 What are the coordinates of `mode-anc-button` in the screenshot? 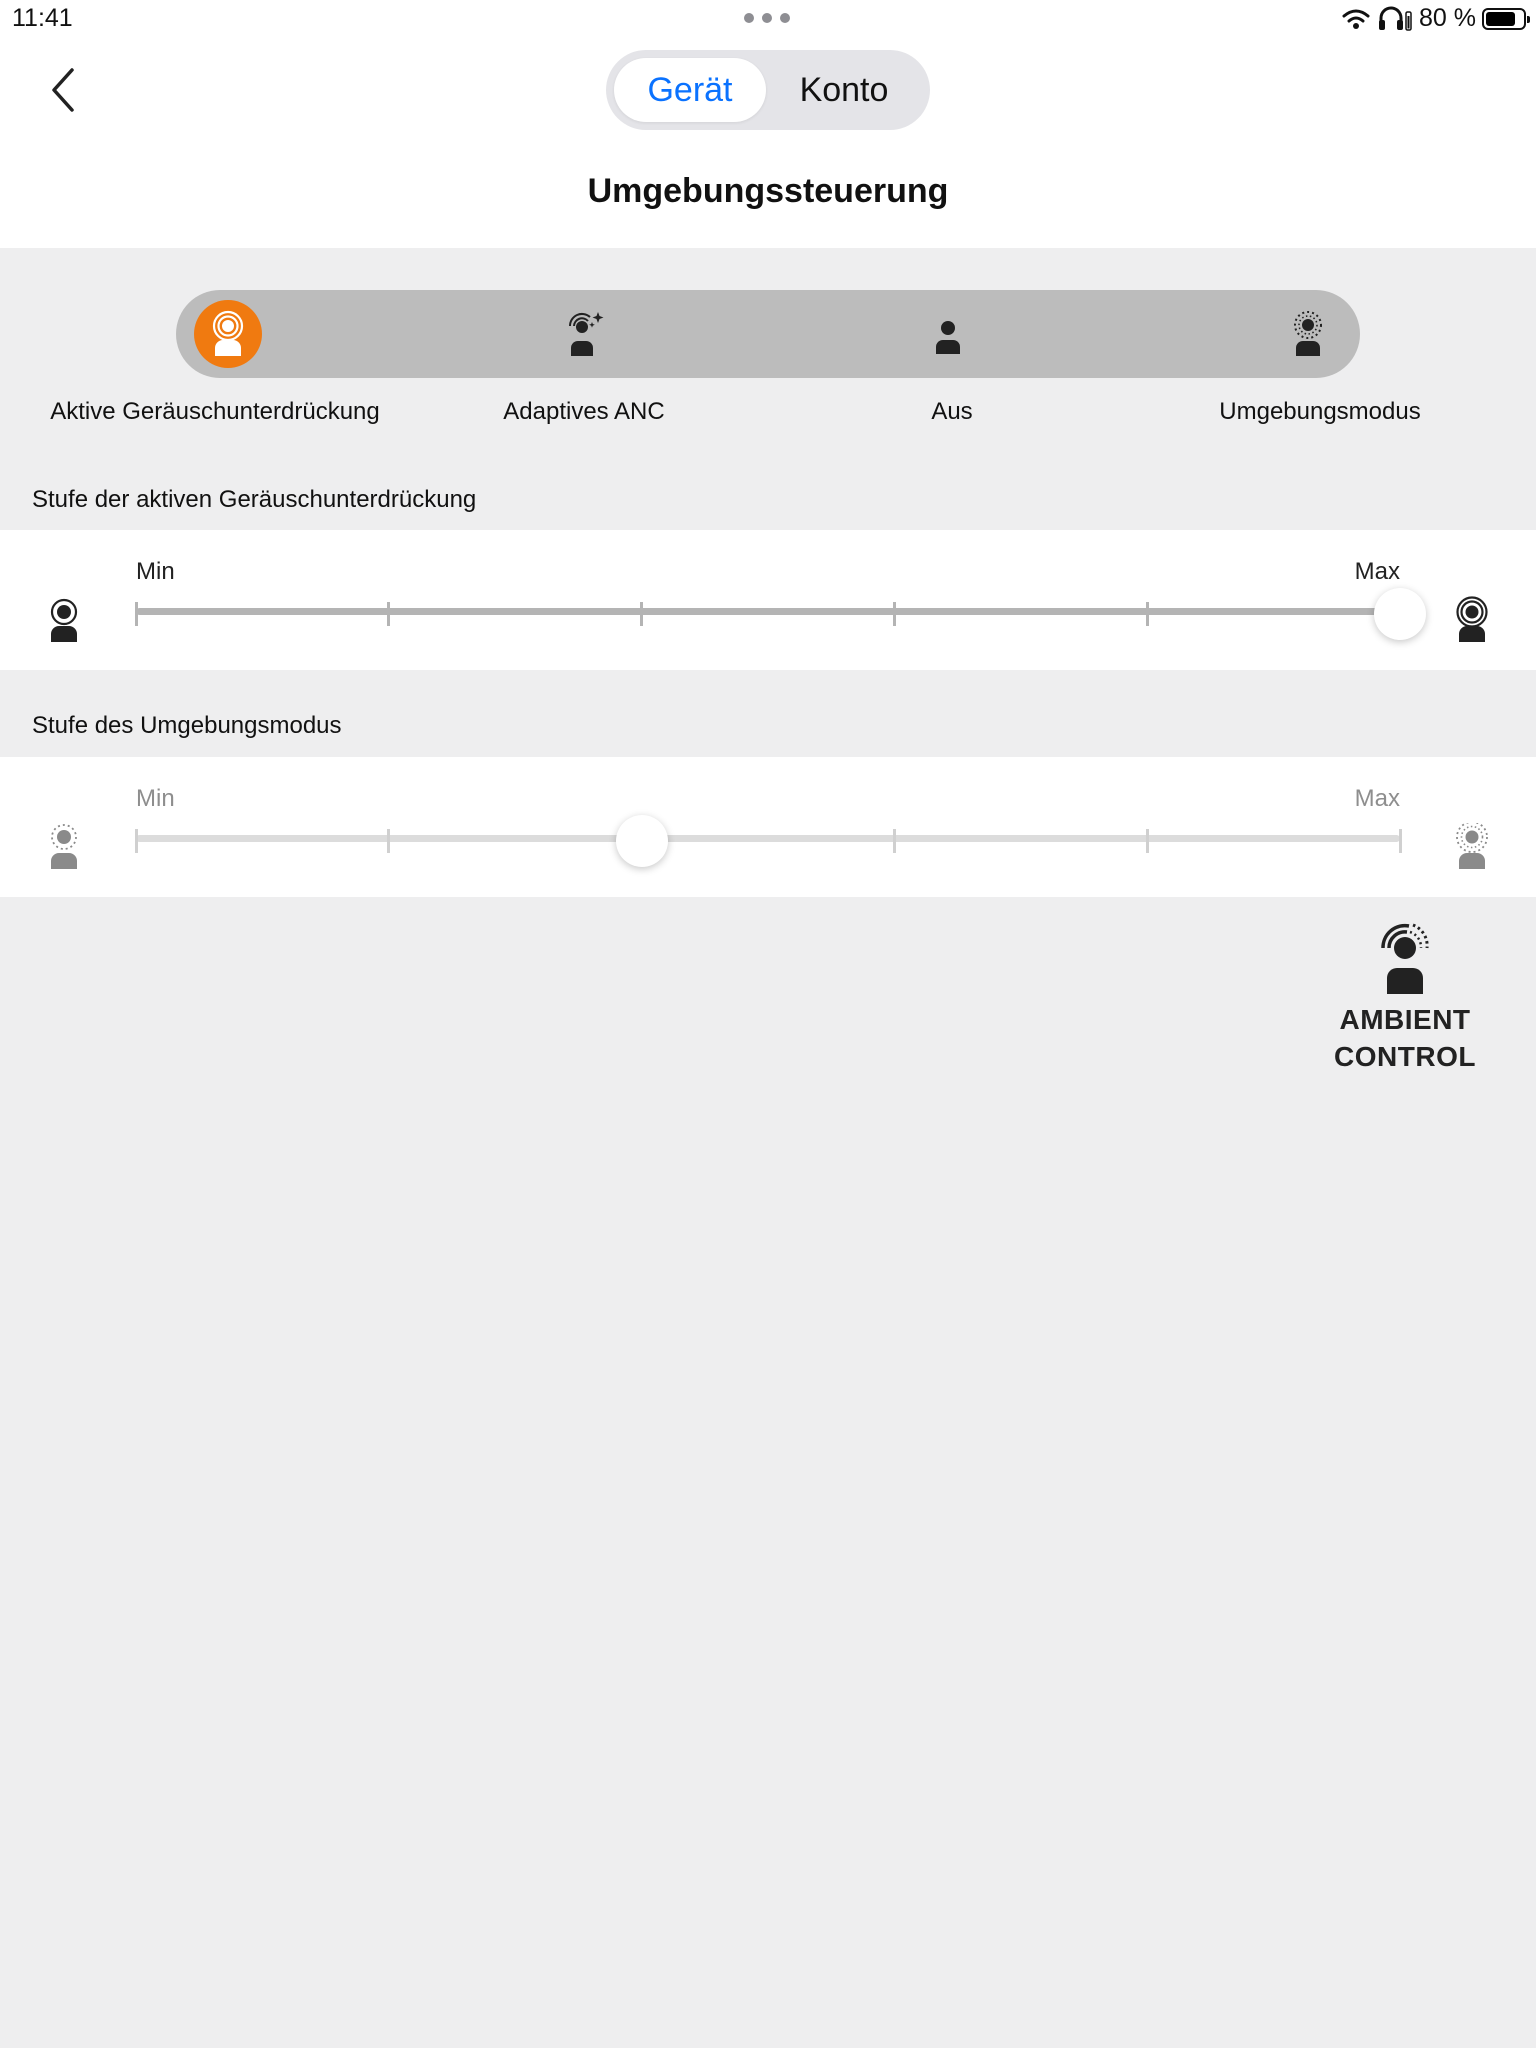 It's located at (228, 334).